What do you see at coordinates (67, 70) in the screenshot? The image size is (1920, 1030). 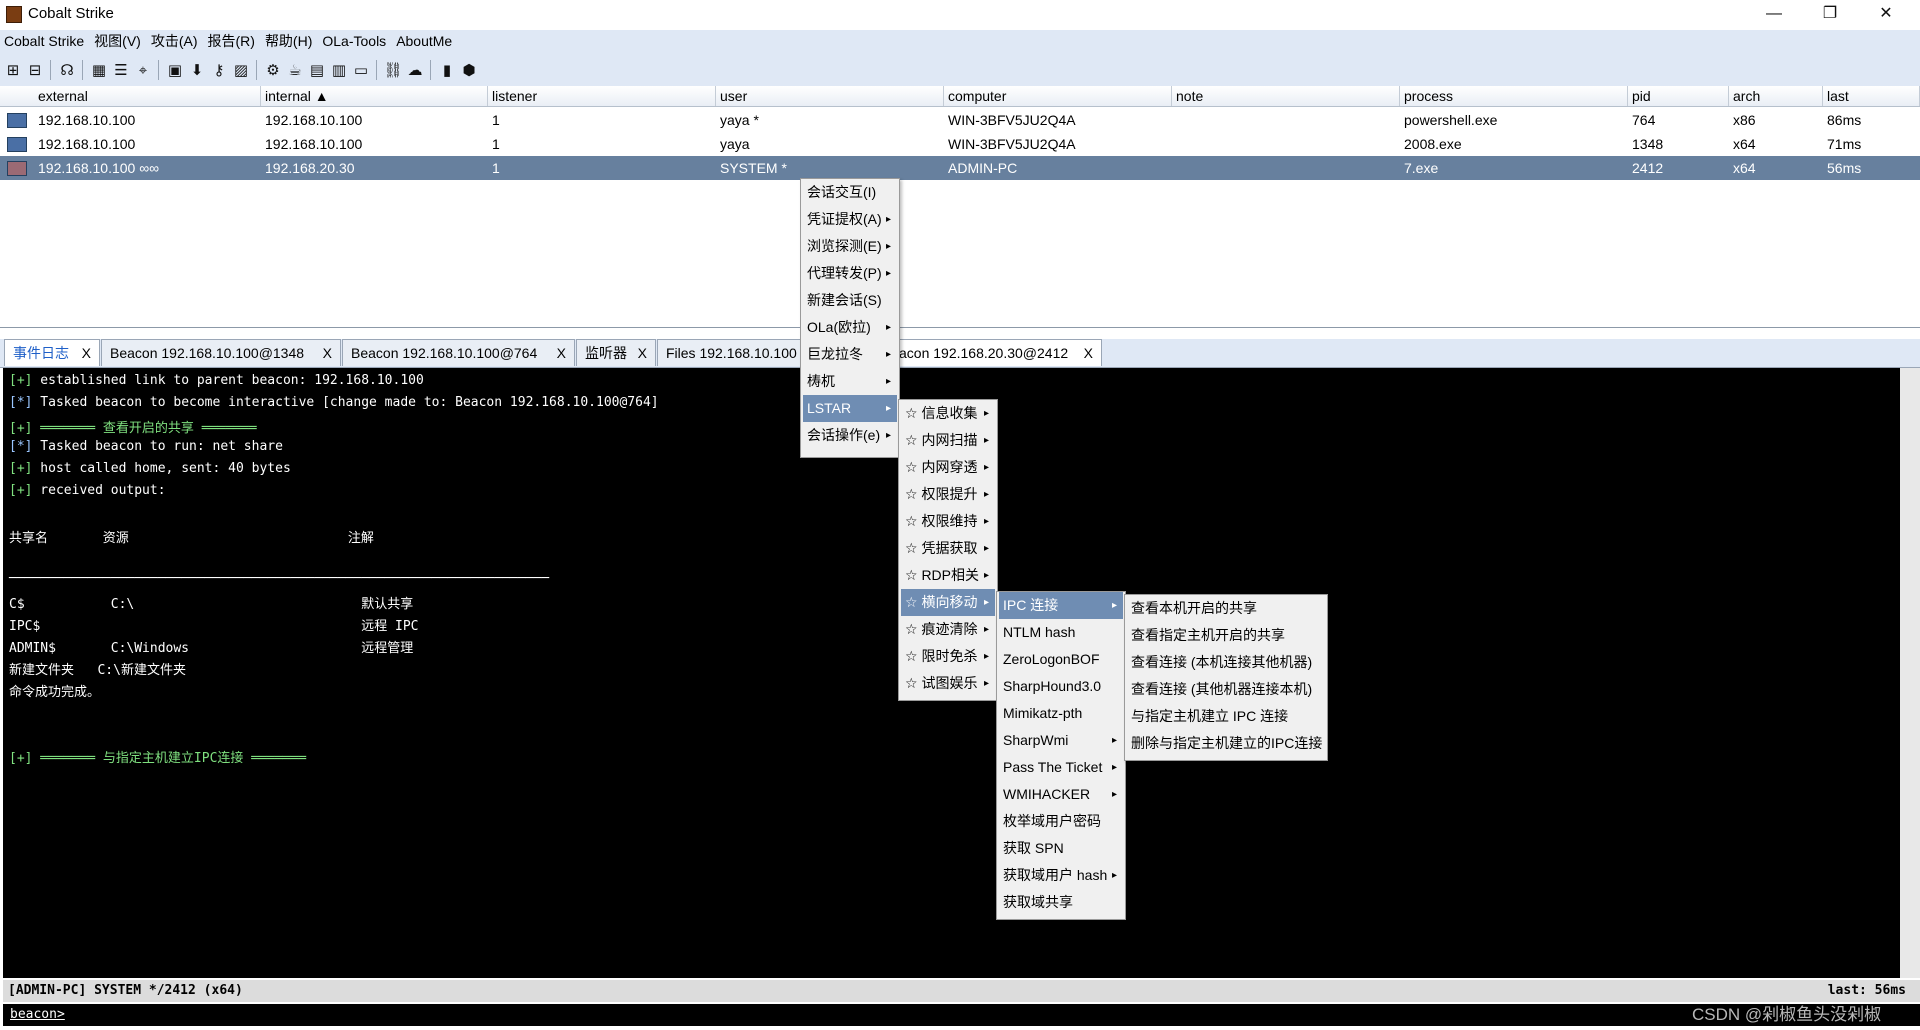 I see `listeners-headphones-icon: ☊` at bounding box center [67, 70].